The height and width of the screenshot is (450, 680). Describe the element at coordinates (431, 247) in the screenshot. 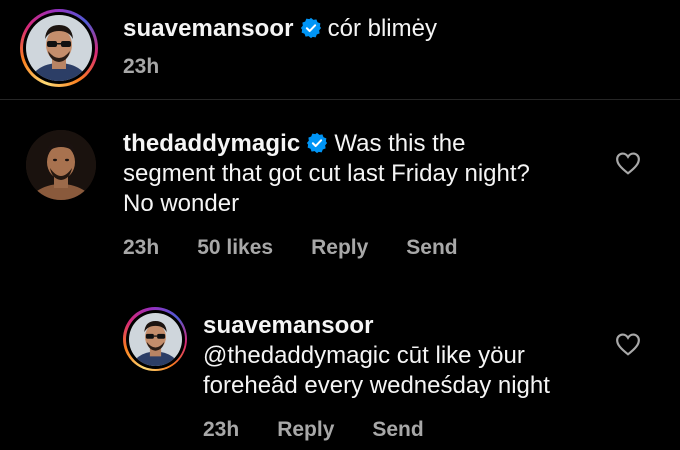

I see `comment-send-button: Send` at that location.